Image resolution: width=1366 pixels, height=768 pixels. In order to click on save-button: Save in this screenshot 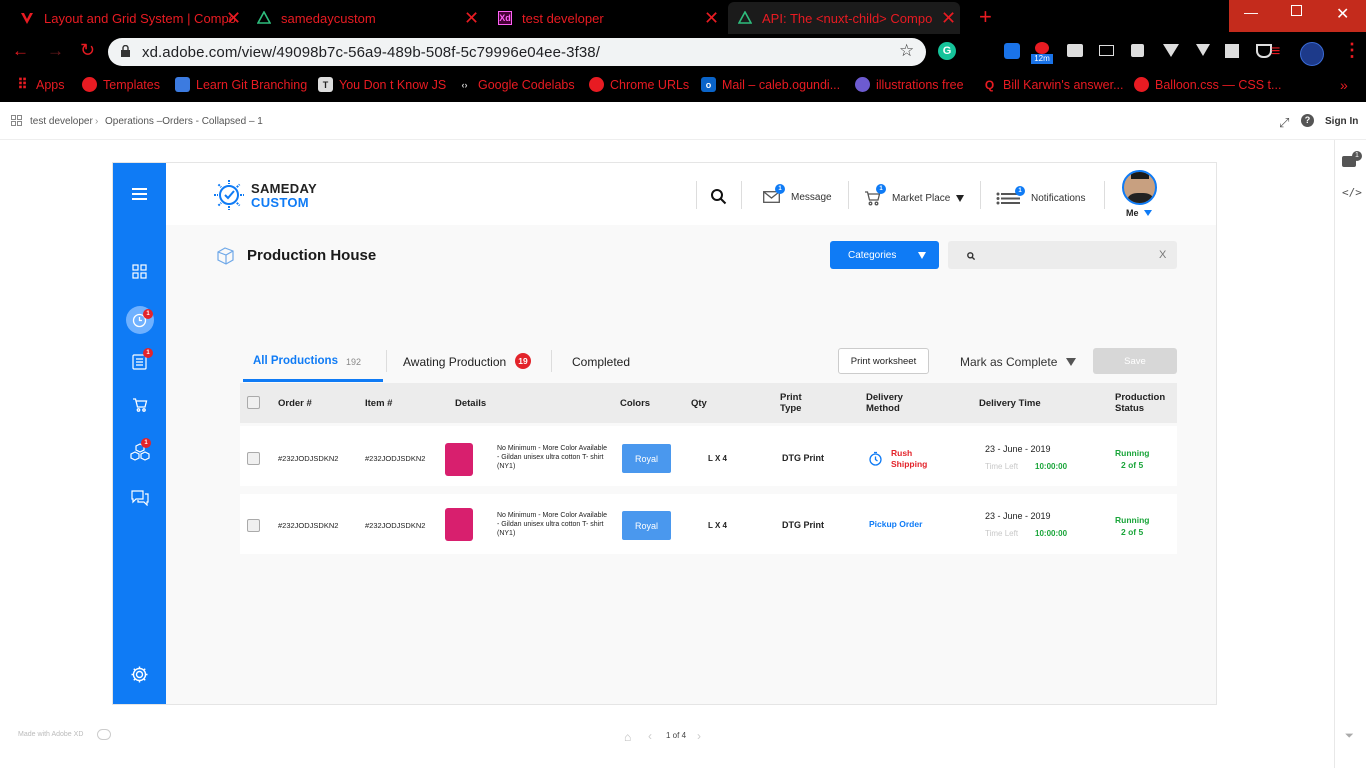, I will do `click(1135, 361)`.